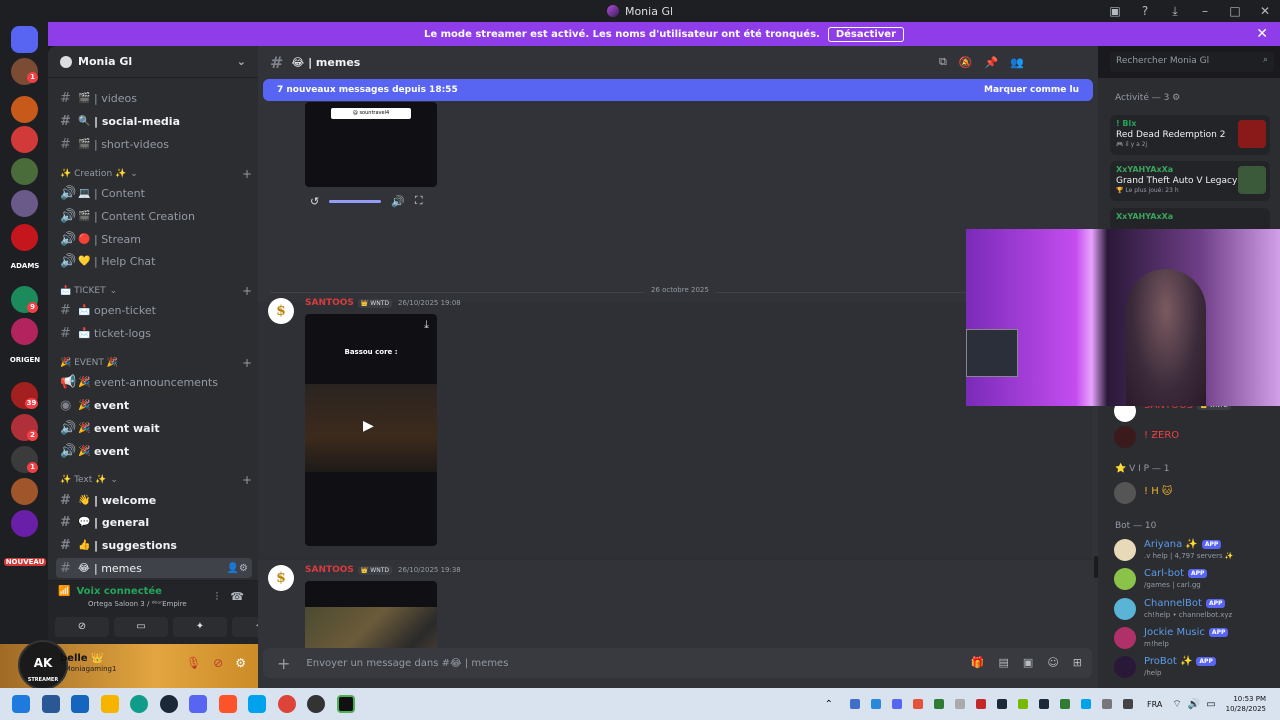  I want to click on play-icon: ▶, so click(368, 426).